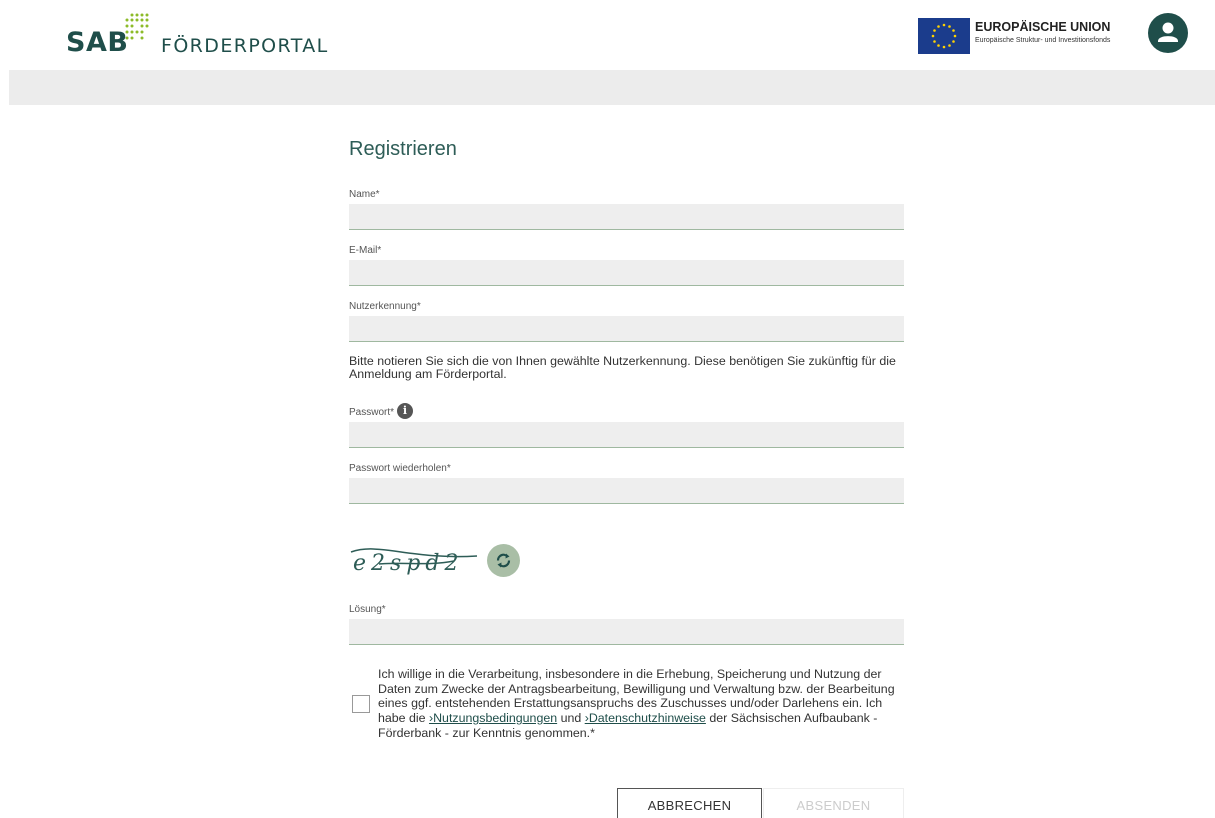 This screenshot has width=1215, height=818. Describe the element at coordinates (400, 468) in the screenshot. I see `password-repeat-label: Passwort wiederholen*` at that location.